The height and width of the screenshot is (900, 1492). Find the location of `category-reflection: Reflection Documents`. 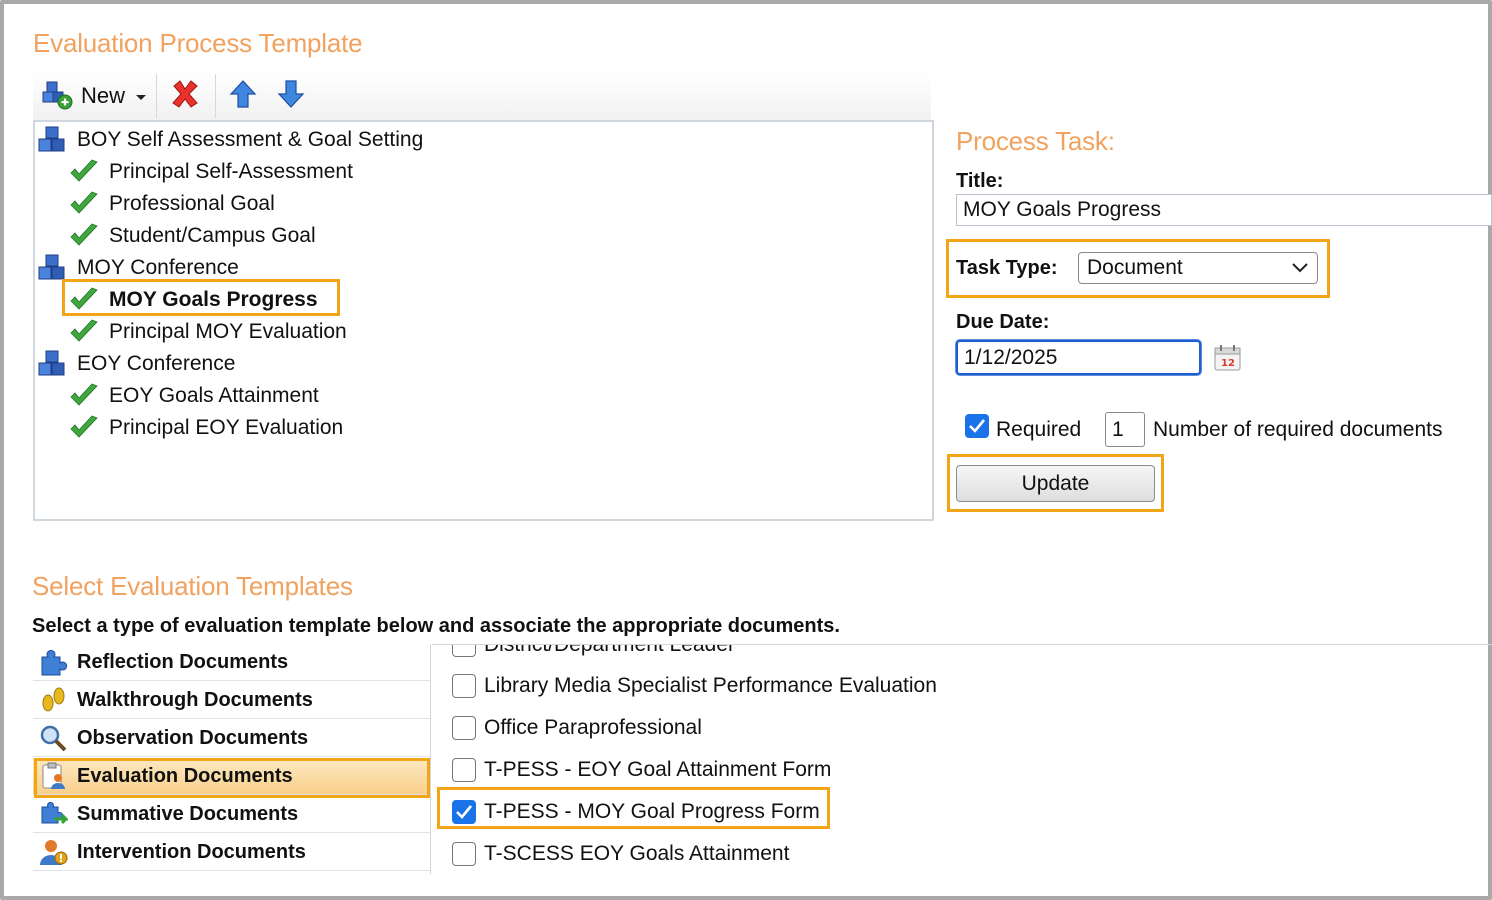

category-reflection: Reflection Documents is located at coordinates (231, 662).